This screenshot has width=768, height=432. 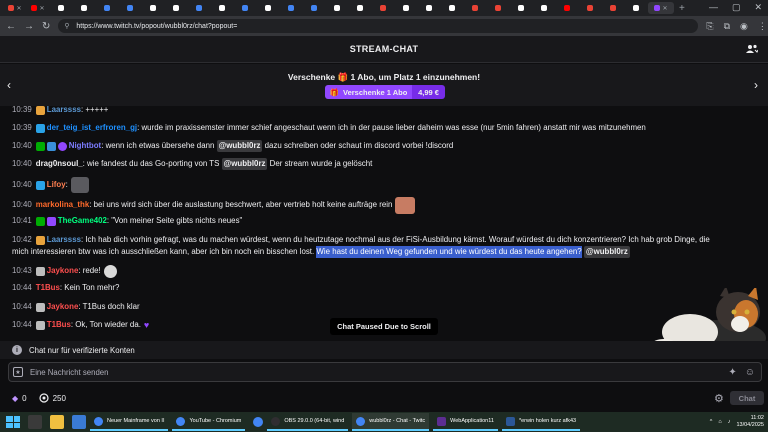 I want to click on start-icon, so click(x=13, y=422).